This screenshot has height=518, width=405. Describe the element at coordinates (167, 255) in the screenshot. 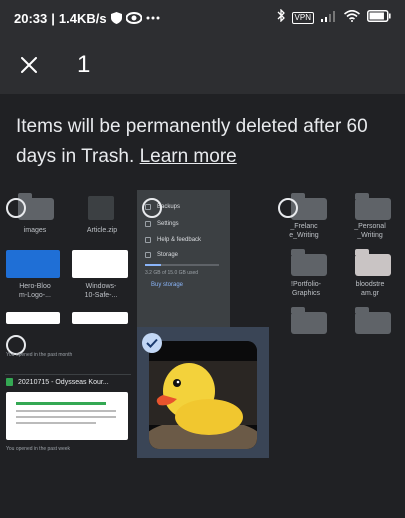

I see `drawer-item-storage: Storage` at that location.